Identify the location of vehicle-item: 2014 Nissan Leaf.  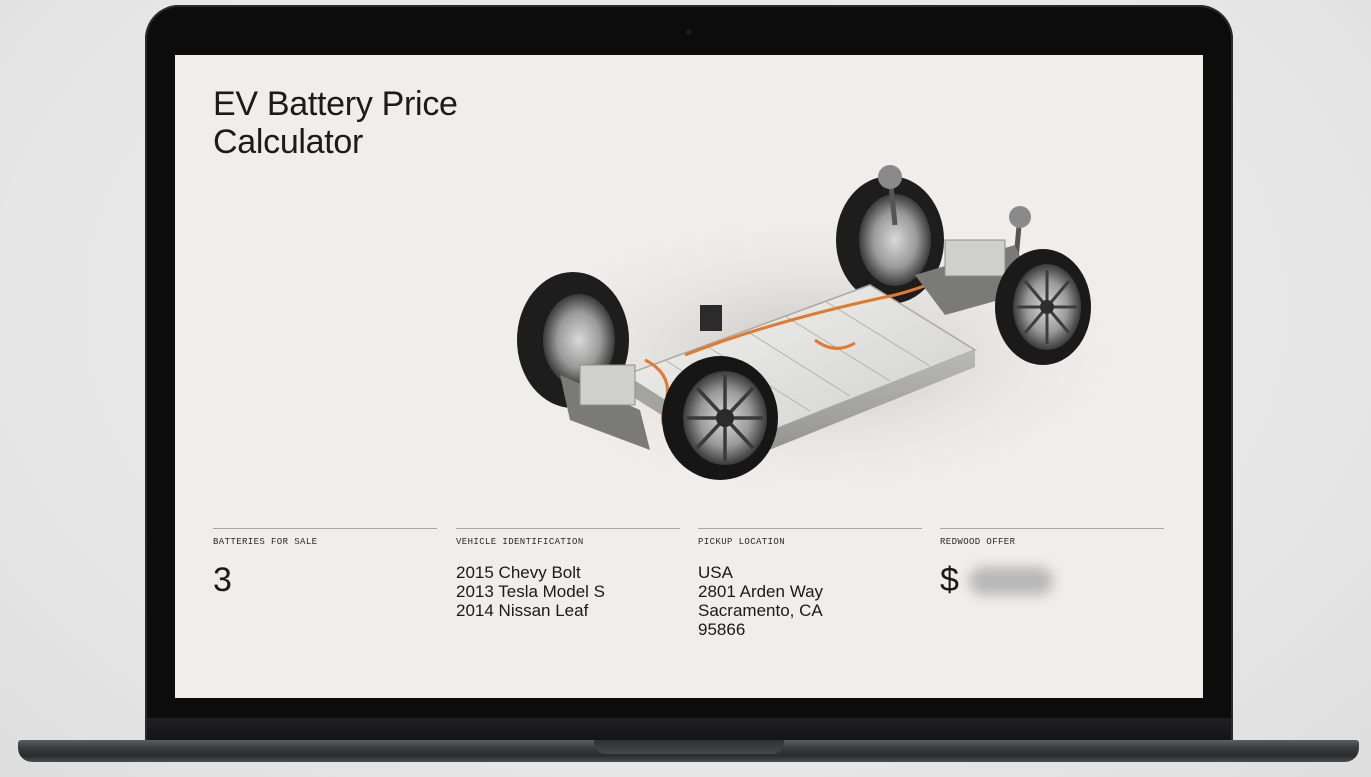
(522, 610).